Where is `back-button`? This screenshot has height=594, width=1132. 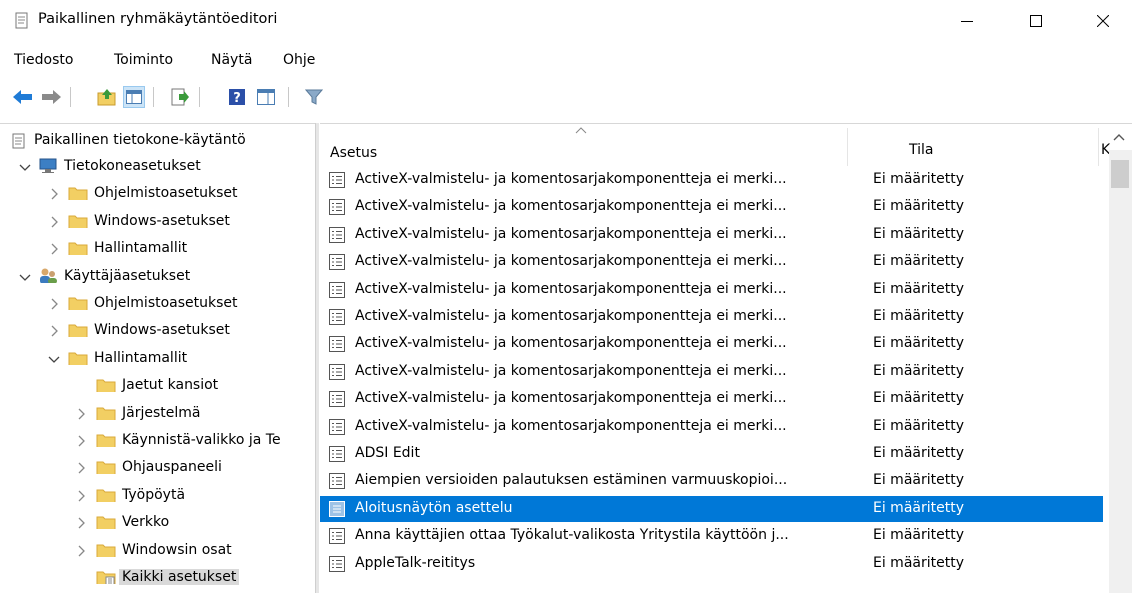 back-button is located at coordinates (23, 97).